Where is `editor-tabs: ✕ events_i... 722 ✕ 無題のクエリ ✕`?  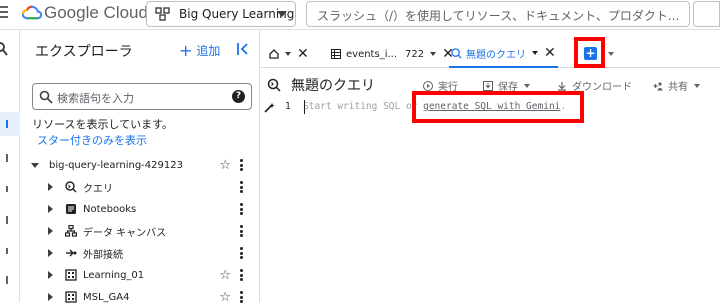
editor-tabs: ✕ events_i... 722 ✕ 無題のクエリ ✕ is located at coordinates (490, 54).